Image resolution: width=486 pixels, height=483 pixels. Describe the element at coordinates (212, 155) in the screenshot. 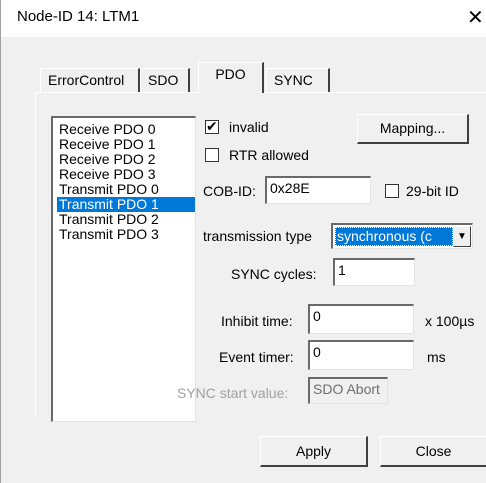

I see `rtr-allowed-checkbox` at that location.